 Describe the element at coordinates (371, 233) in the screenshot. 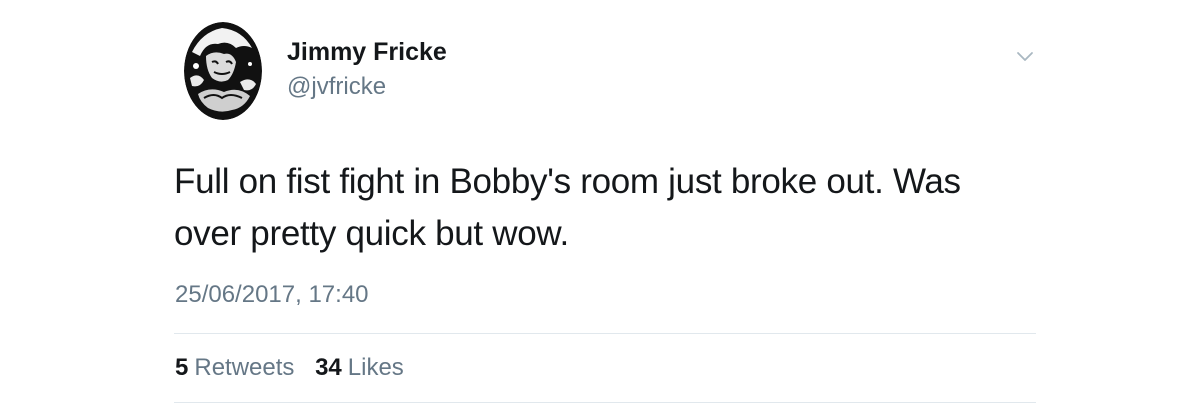

I see `tweet-text-line: over pretty quick but wow.` at that location.